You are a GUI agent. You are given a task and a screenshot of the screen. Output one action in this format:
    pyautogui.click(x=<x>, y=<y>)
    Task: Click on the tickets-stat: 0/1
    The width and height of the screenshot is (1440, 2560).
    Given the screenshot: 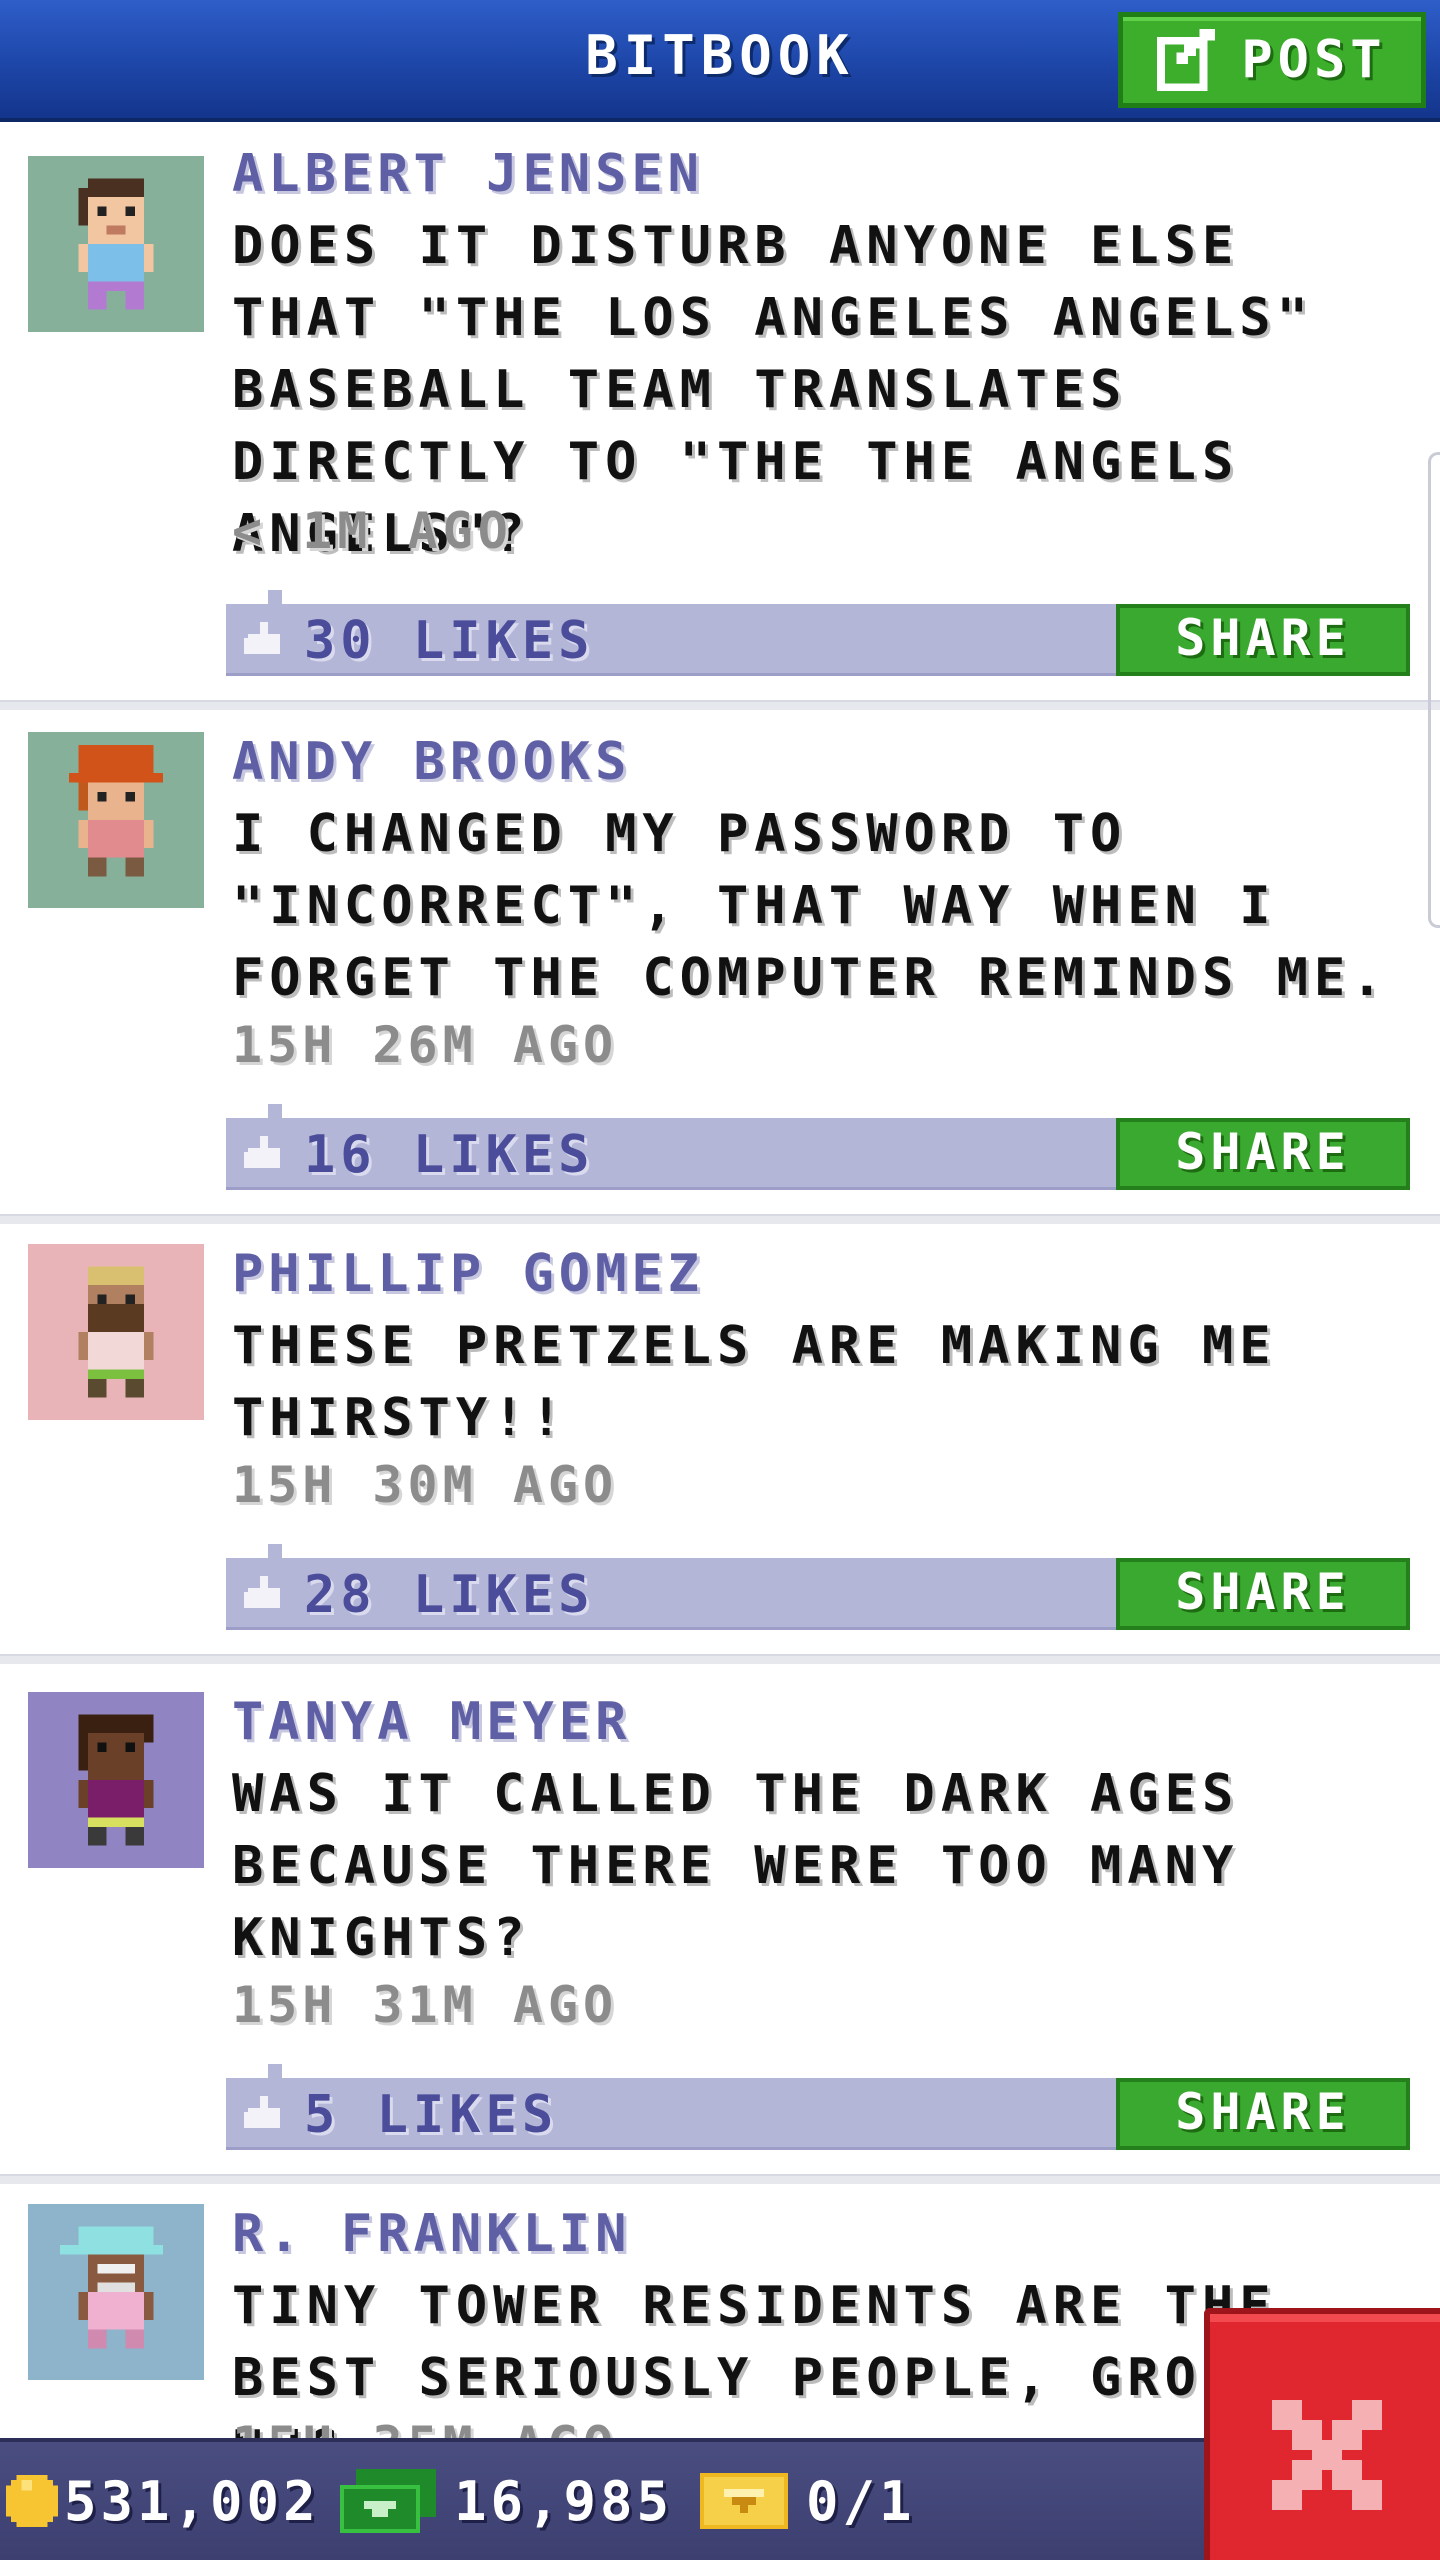 What is the action you would take?
    pyautogui.click(x=808, y=2501)
    